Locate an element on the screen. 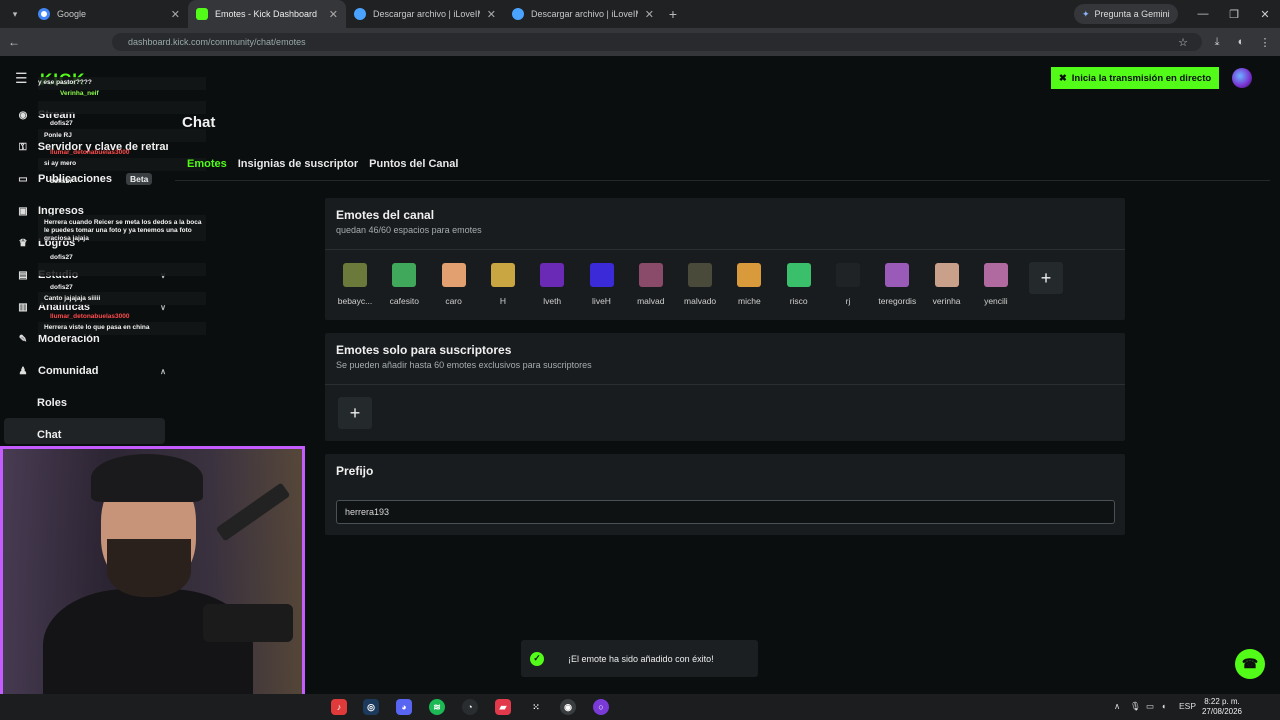 Image resolution: width=1280 pixels, height=720 pixels. gemini-button: ✦ Pregunta a Gemini is located at coordinates (1126, 14).